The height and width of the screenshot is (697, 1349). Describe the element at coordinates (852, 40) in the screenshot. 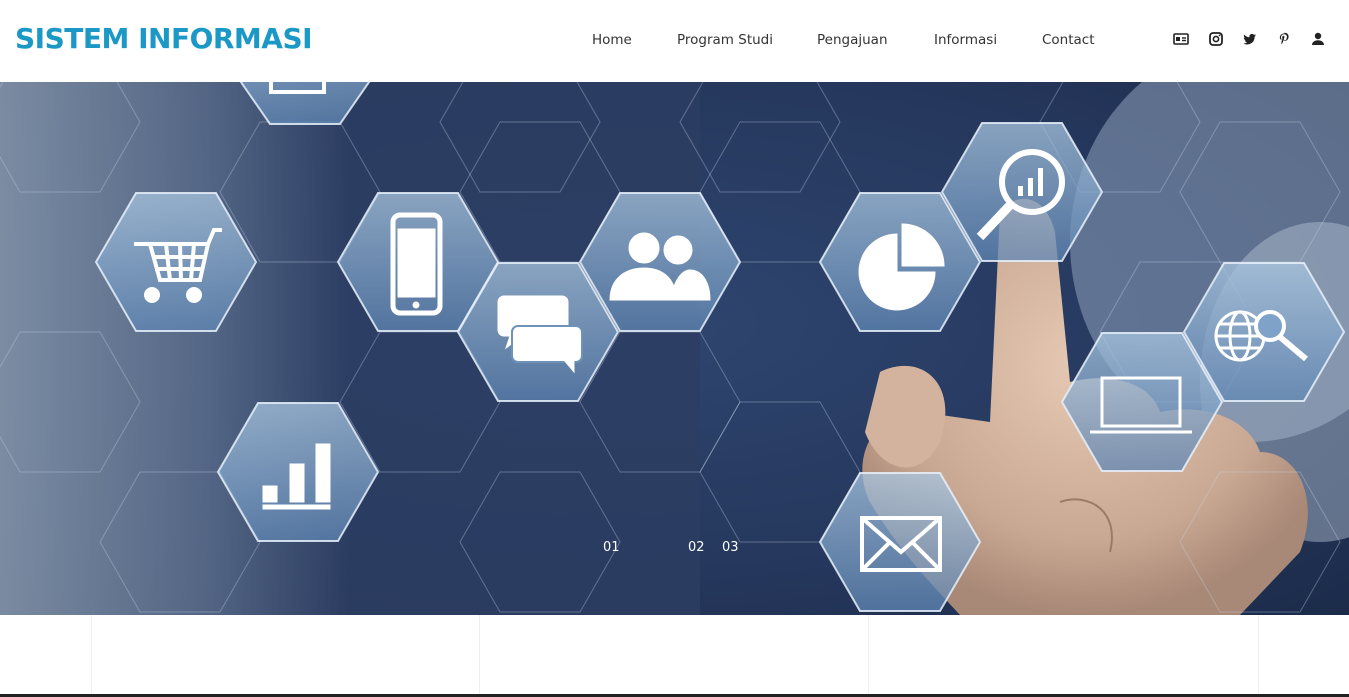

I see `nav-item-pengajuan: Pengajuan` at that location.